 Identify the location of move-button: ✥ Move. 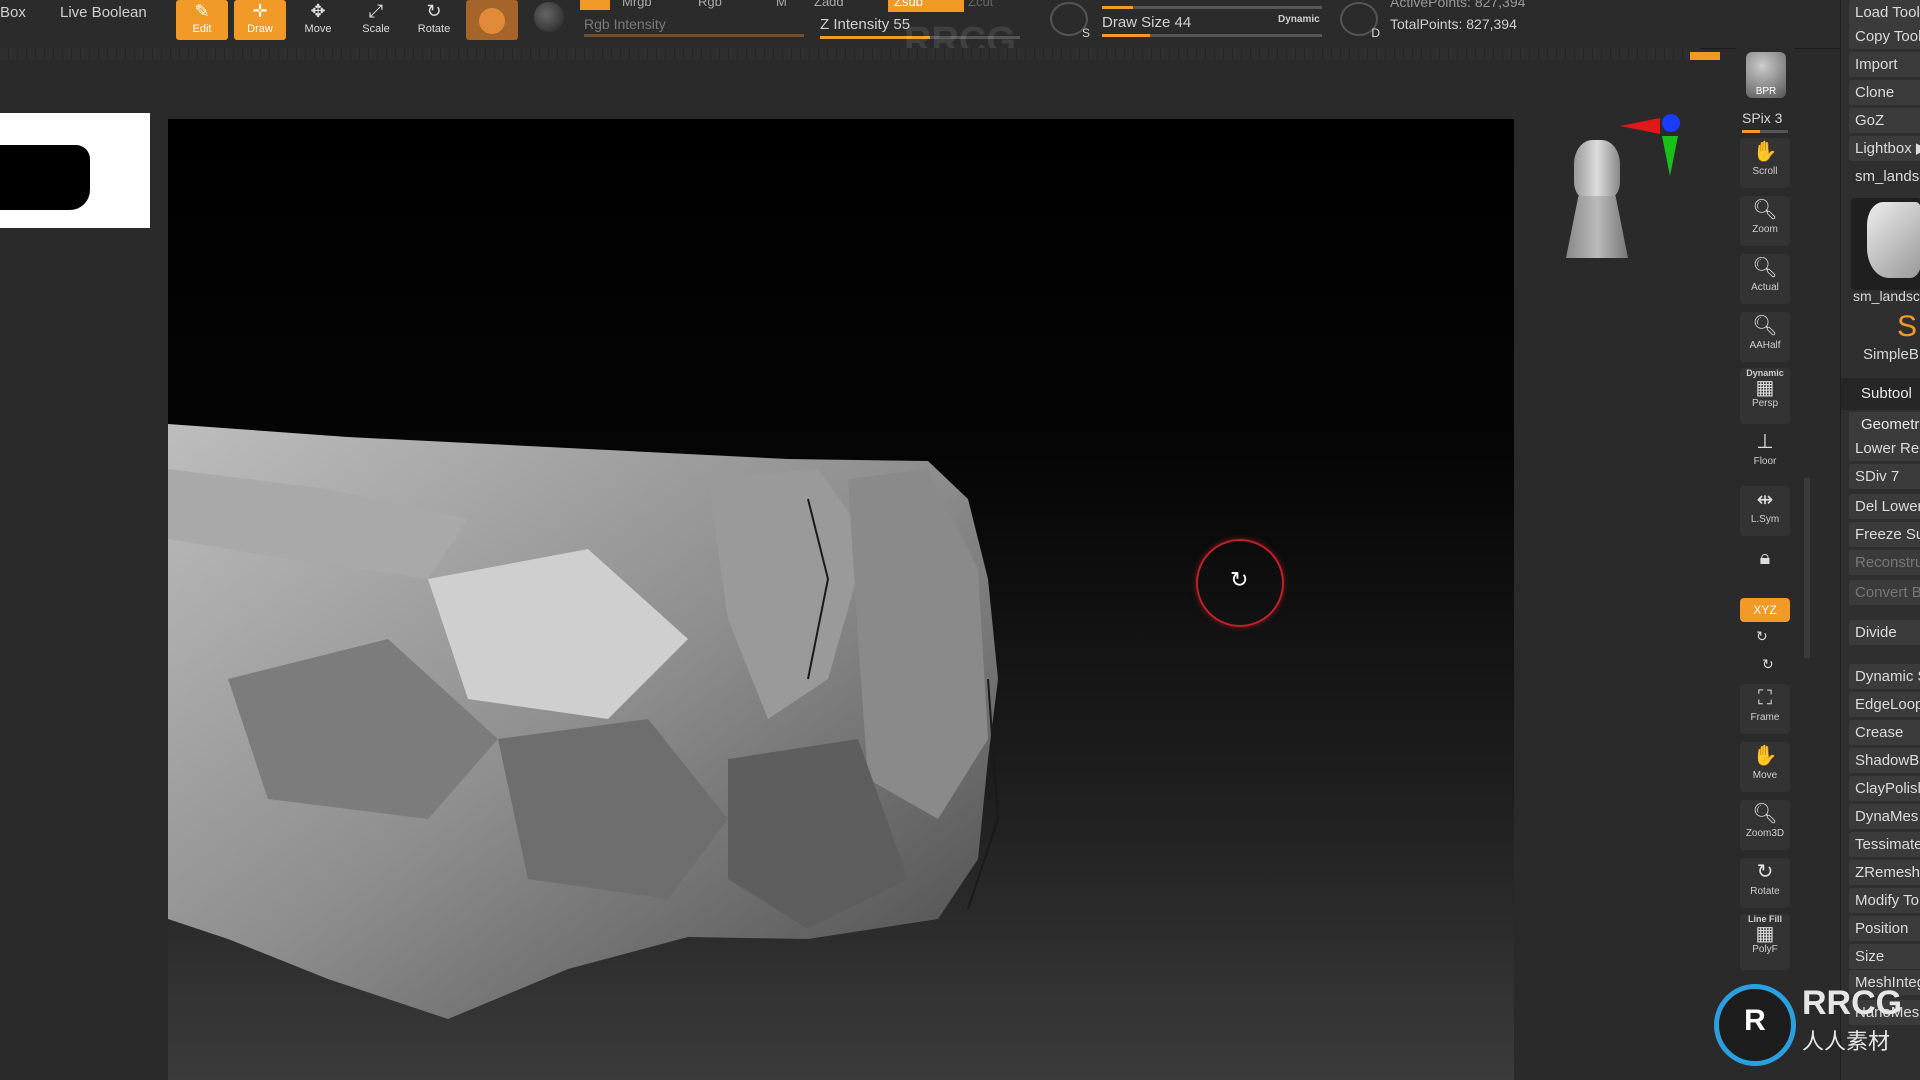
(318, 20).